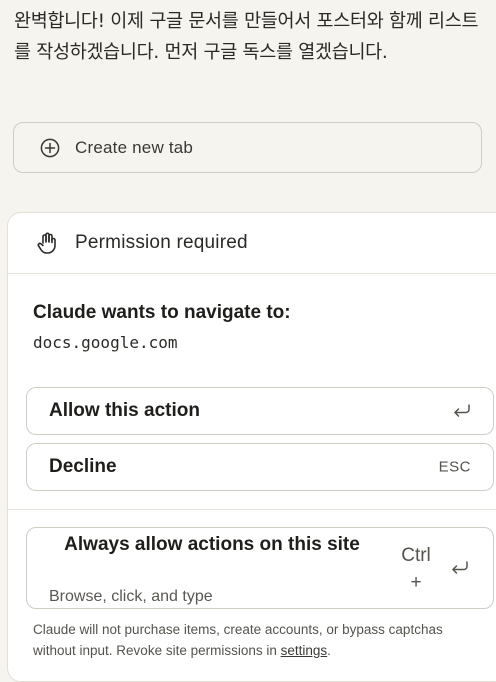 Image resolution: width=496 pixels, height=682 pixels. What do you see at coordinates (134, 147) in the screenshot?
I see `create-new-tab-label: Create new tab` at bounding box center [134, 147].